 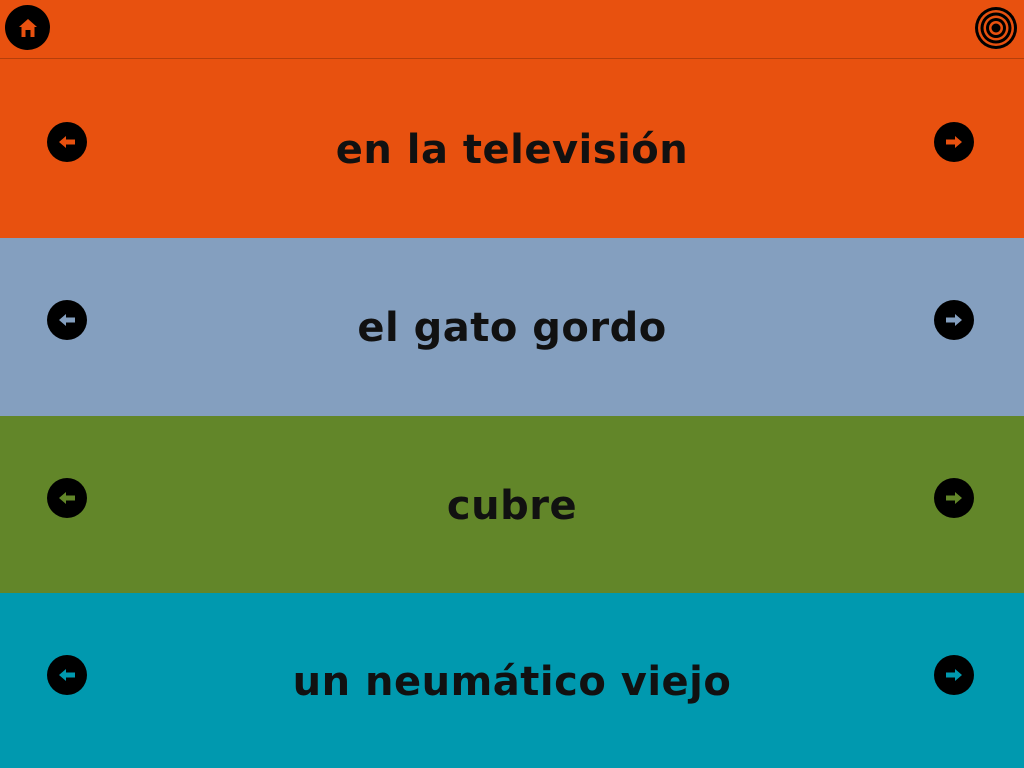 I want to click on target-icon, so click(x=996, y=28).